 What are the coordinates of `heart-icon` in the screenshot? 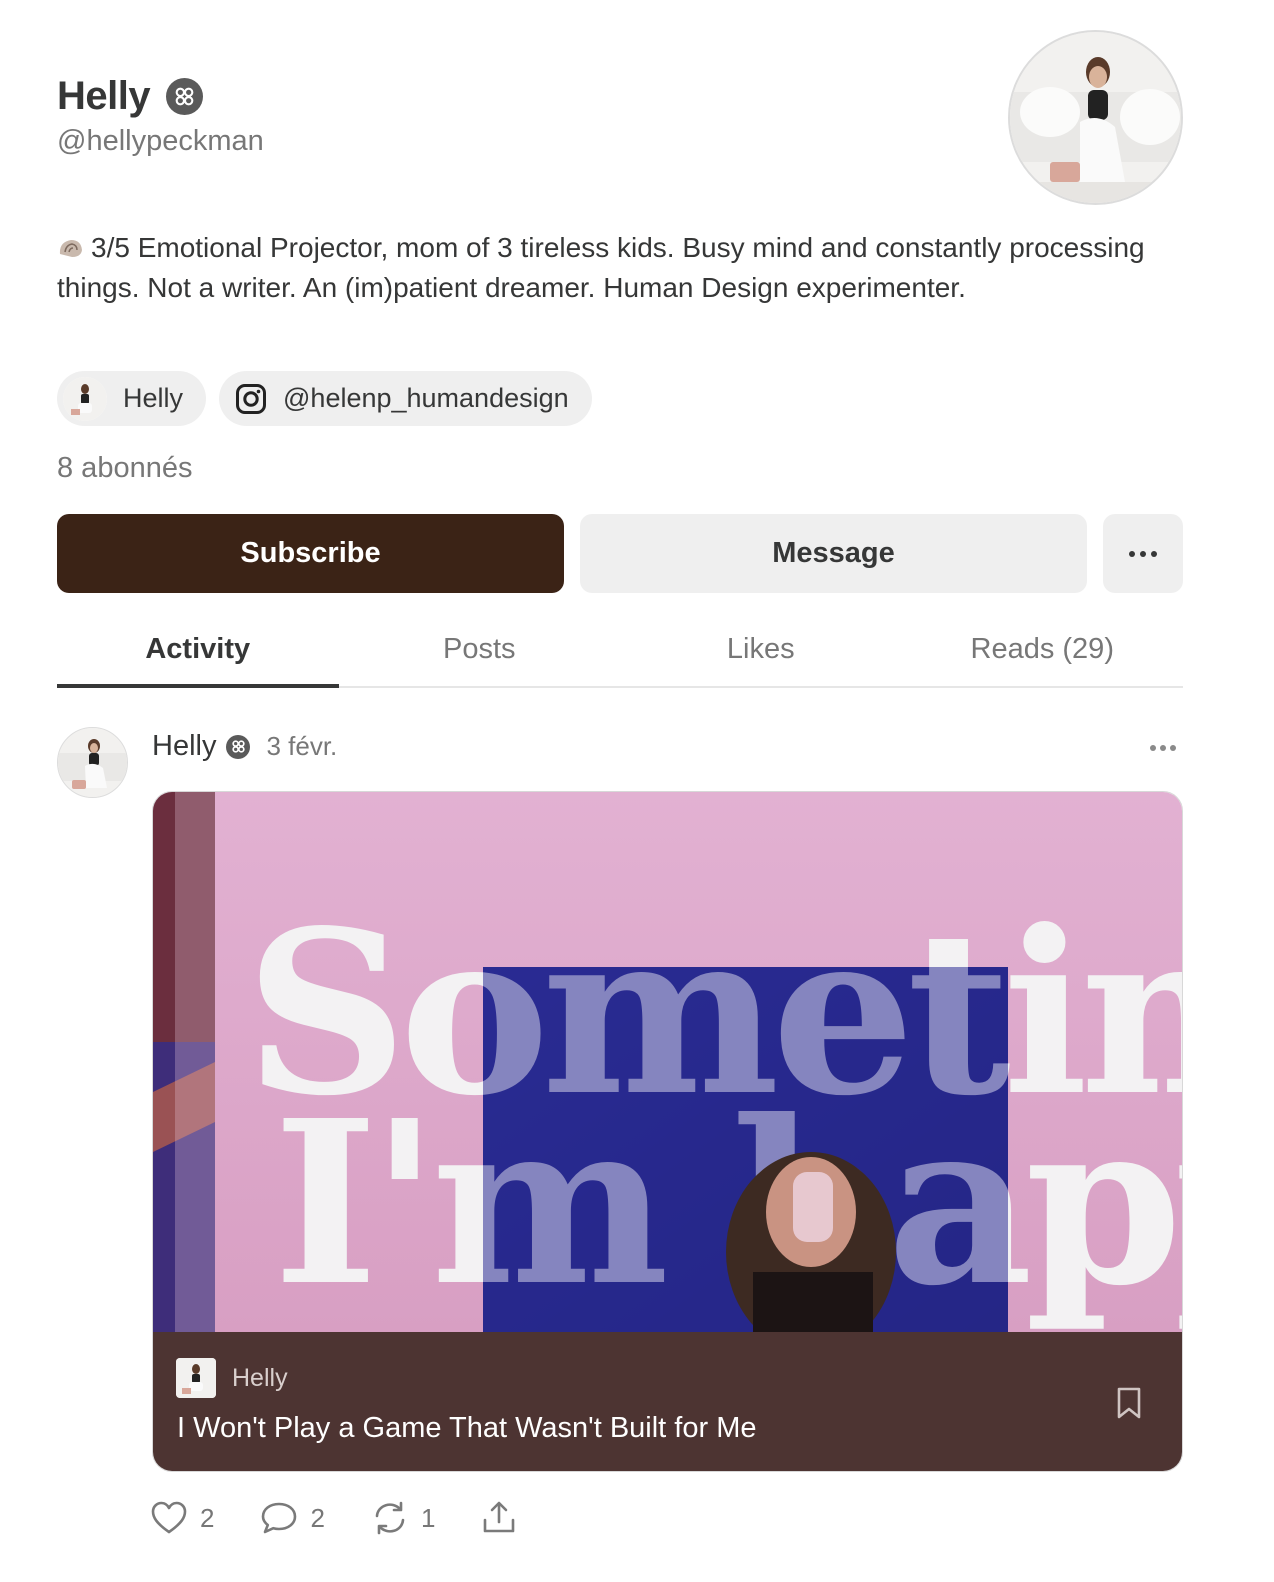 It's located at (169, 1517).